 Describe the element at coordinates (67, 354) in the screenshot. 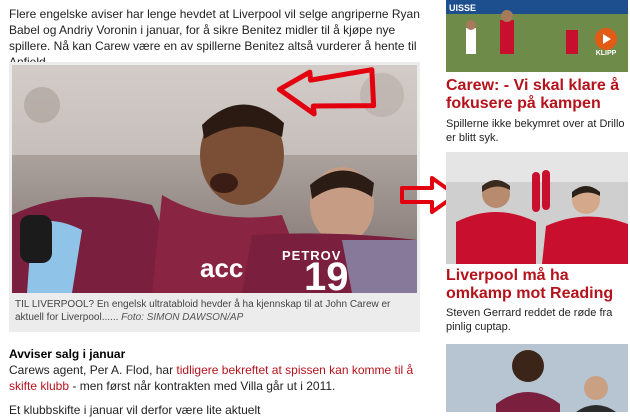

I see `section-subhead: Avviser salg i januar` at that location.